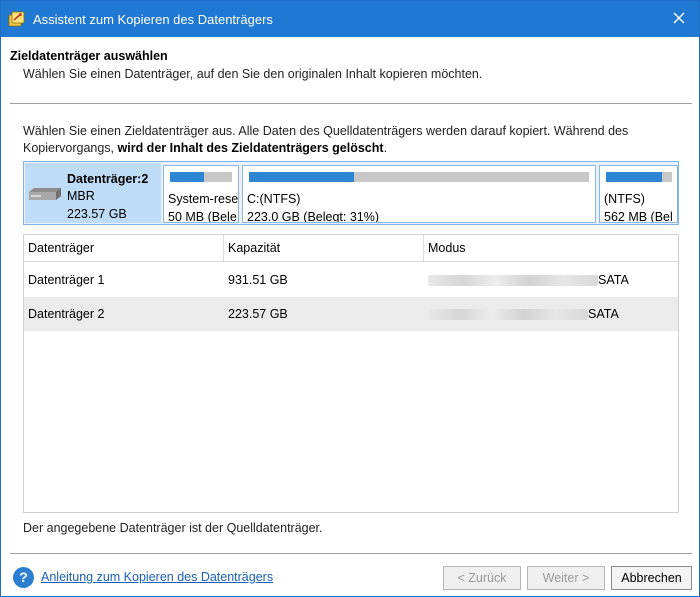 The image size is (700, 597). I want to click on help-link: Anleitung zum Kopieren des Datenträgers, so click(157, 577).